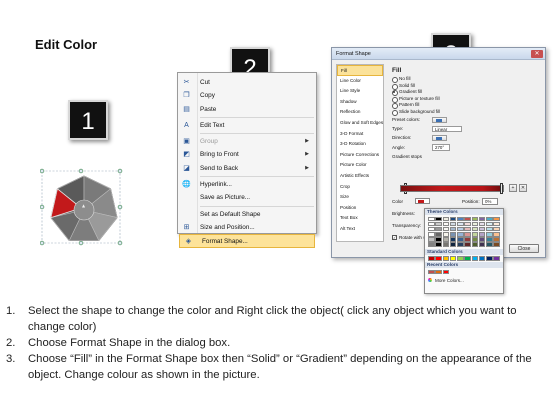  What do you see at coordinates (490, 201) in the screenshot?
I see `position-input: 0%` at bounding box center [490, 201].